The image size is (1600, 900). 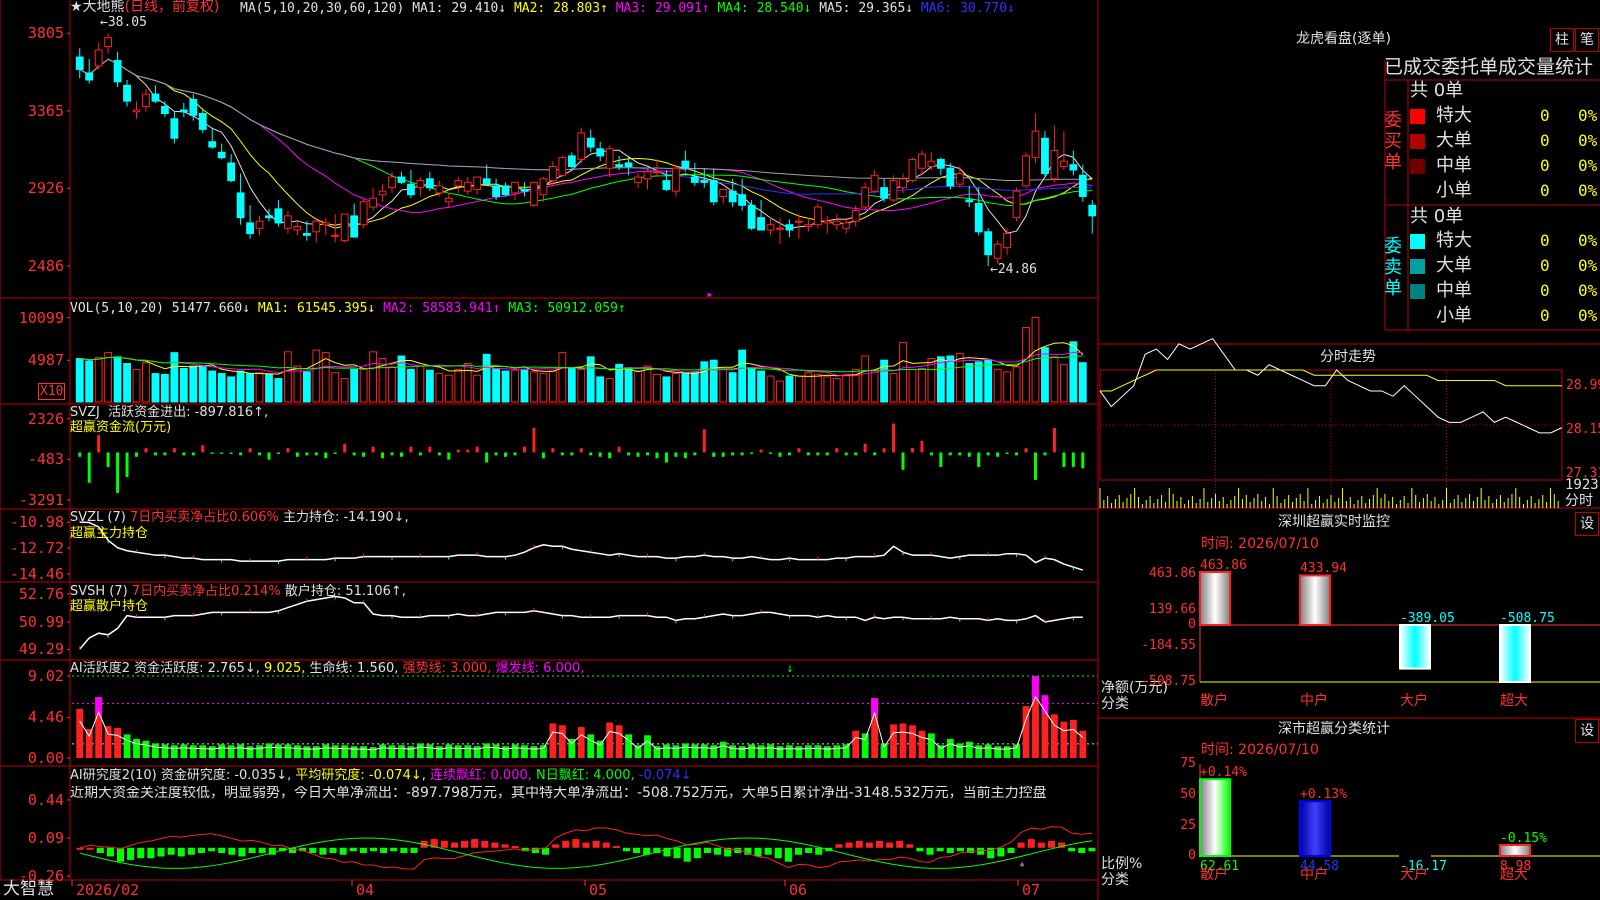 What do you see at coordinates (586, 146) in the screenshot?
I see `ma5-line` at bounding box center [586, 146].